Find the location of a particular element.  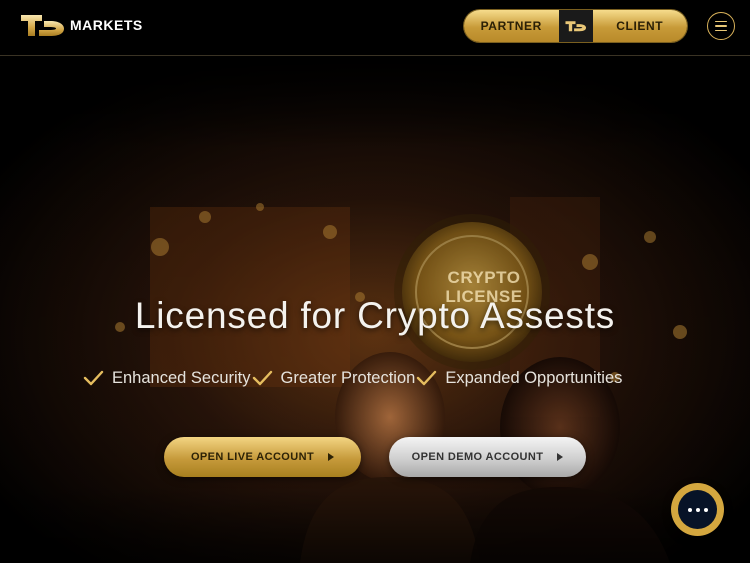

feature-item: Enhanced Security is located at coordinates (166, 378).